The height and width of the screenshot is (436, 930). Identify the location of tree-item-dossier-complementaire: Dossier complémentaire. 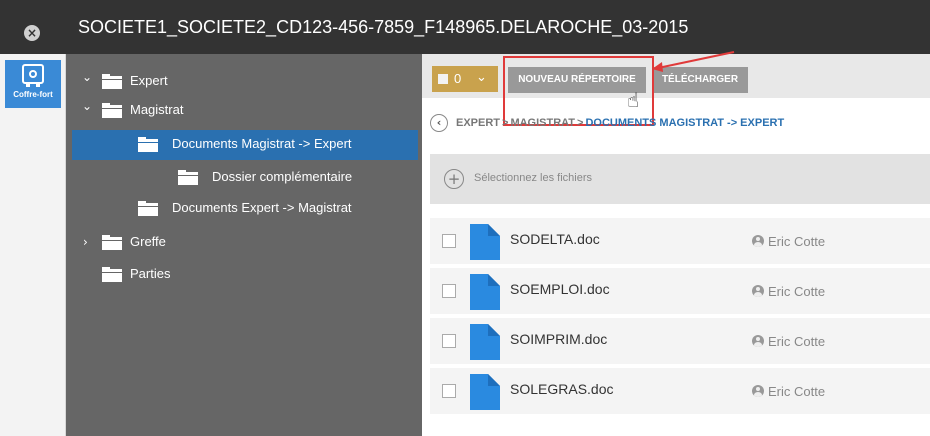
(244, 178).